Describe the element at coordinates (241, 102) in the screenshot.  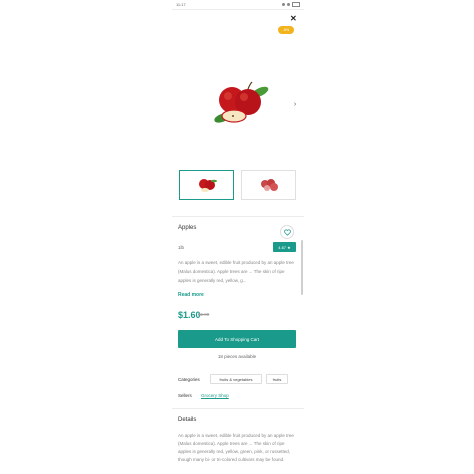
I see `product-image` at that location.